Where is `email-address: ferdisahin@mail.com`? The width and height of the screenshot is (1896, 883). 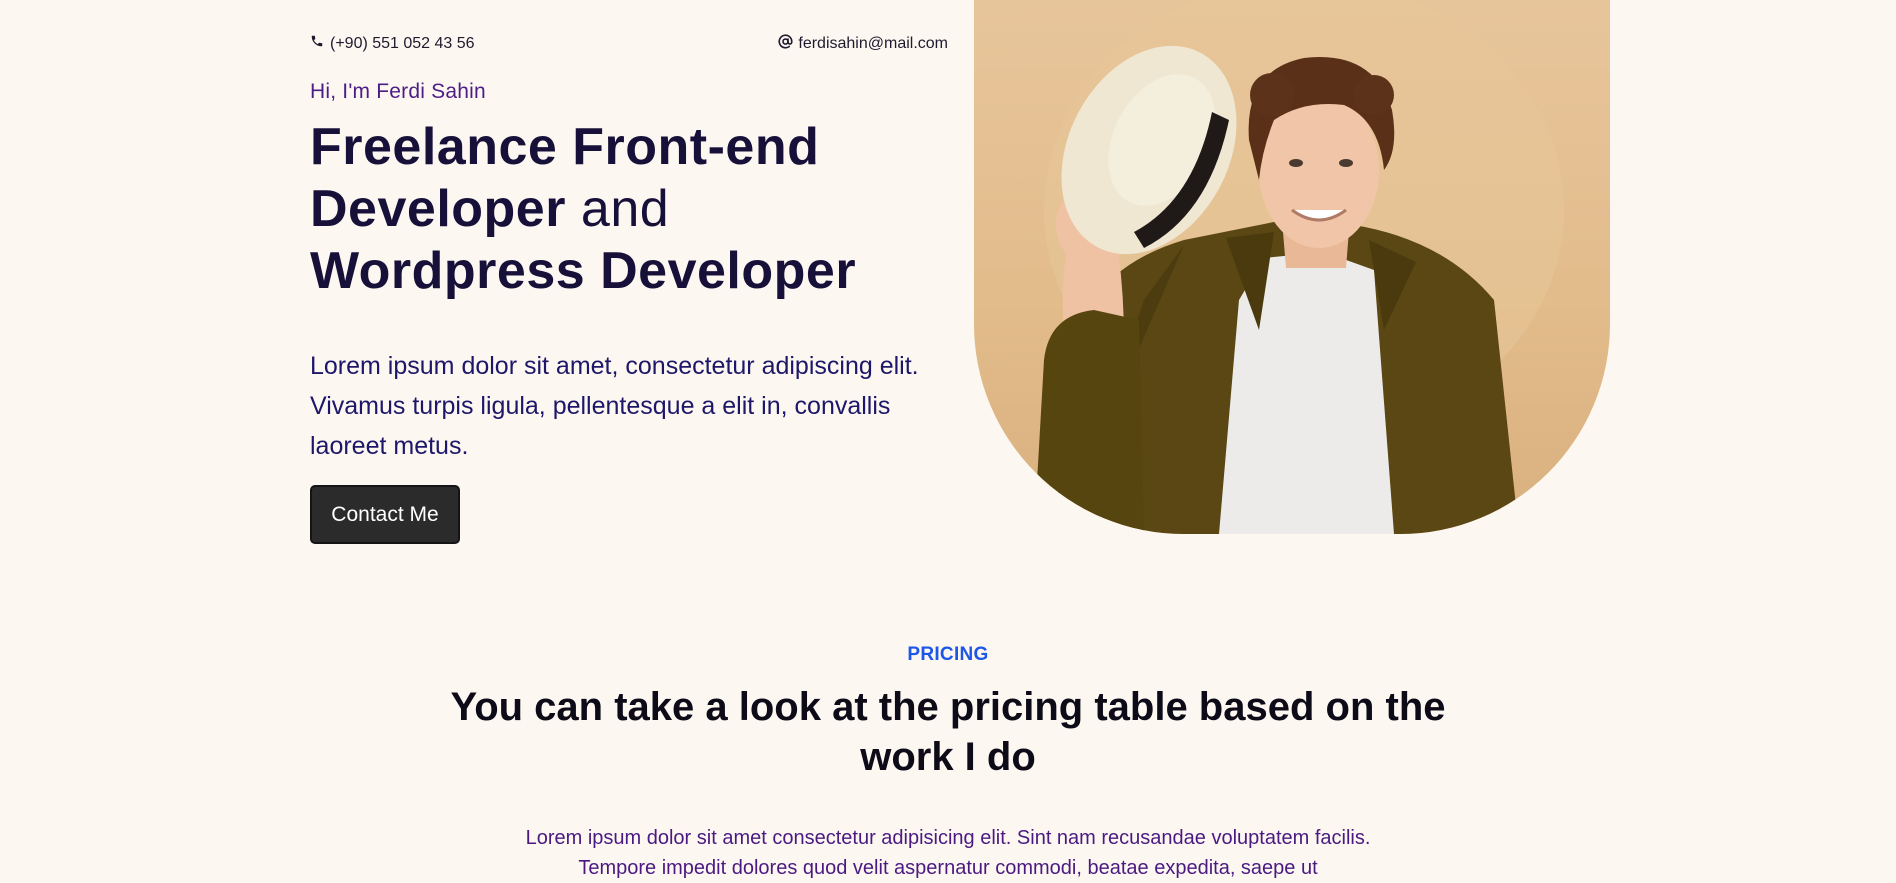 email-address: ferdisahin@mail.com is located at coordinates (873, 43).